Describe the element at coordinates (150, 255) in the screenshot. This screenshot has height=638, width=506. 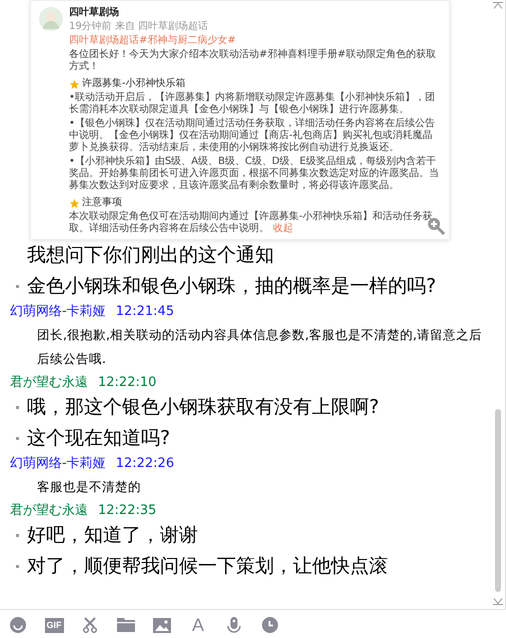
I see `message-text: 我想问下你们刚出的这个通知` at that location.